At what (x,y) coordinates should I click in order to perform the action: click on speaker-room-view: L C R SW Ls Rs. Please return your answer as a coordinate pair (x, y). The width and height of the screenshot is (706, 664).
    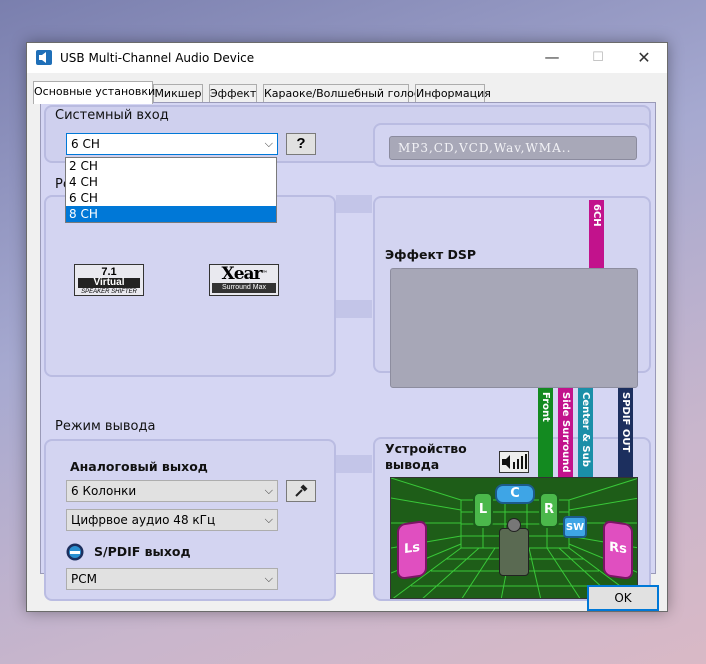
    Looking at the image, I should click on (514, 538).